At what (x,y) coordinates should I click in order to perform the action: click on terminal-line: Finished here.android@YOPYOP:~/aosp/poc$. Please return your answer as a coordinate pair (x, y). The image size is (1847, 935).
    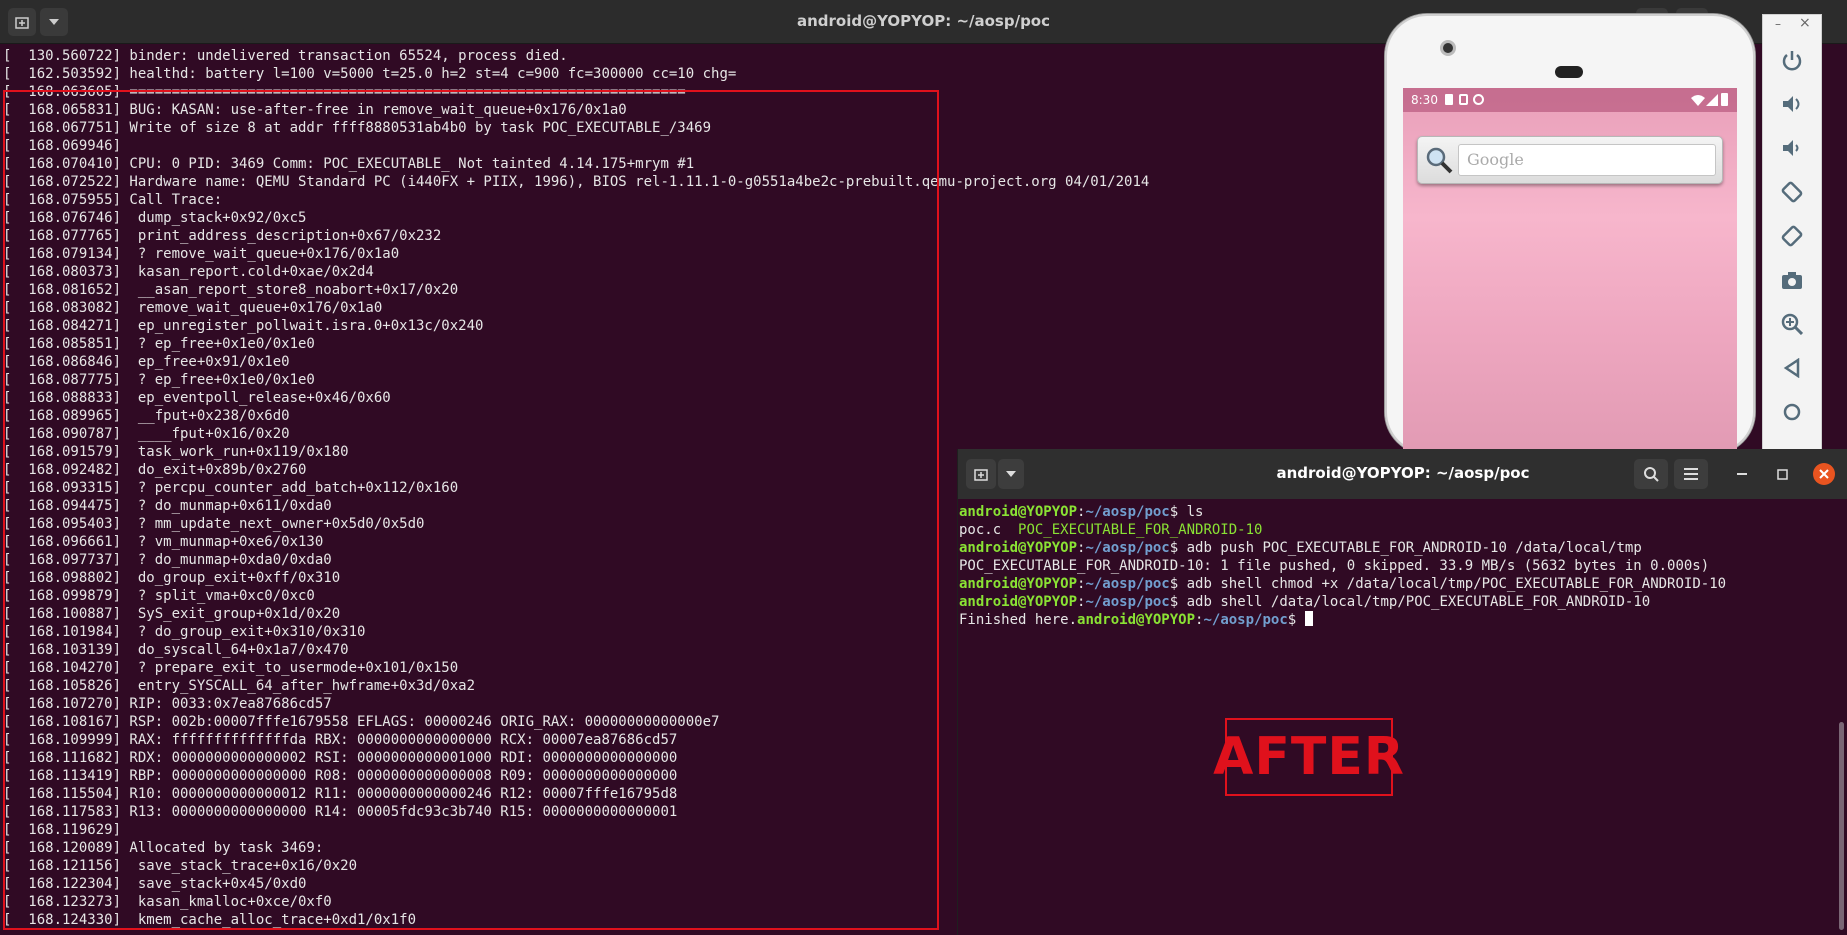
    Looking at the image, I should click on (1136, 620).